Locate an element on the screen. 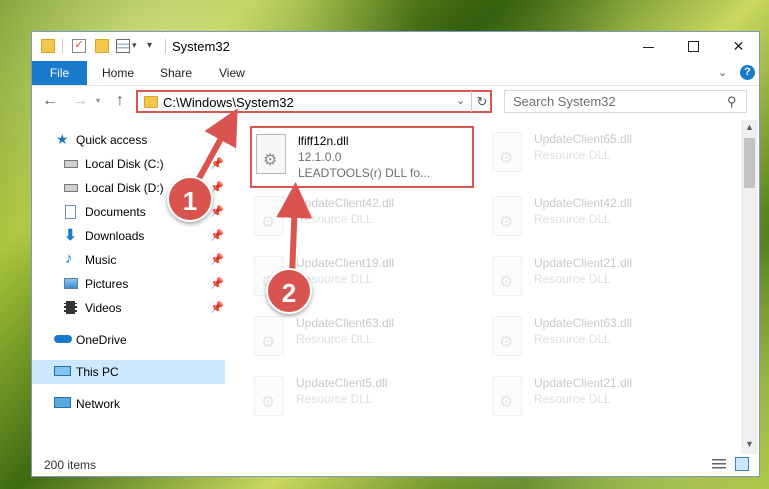 This screenshot has height=489, width=769. file-name: UpdateClient5.dll is located at coordinates (342, 383).